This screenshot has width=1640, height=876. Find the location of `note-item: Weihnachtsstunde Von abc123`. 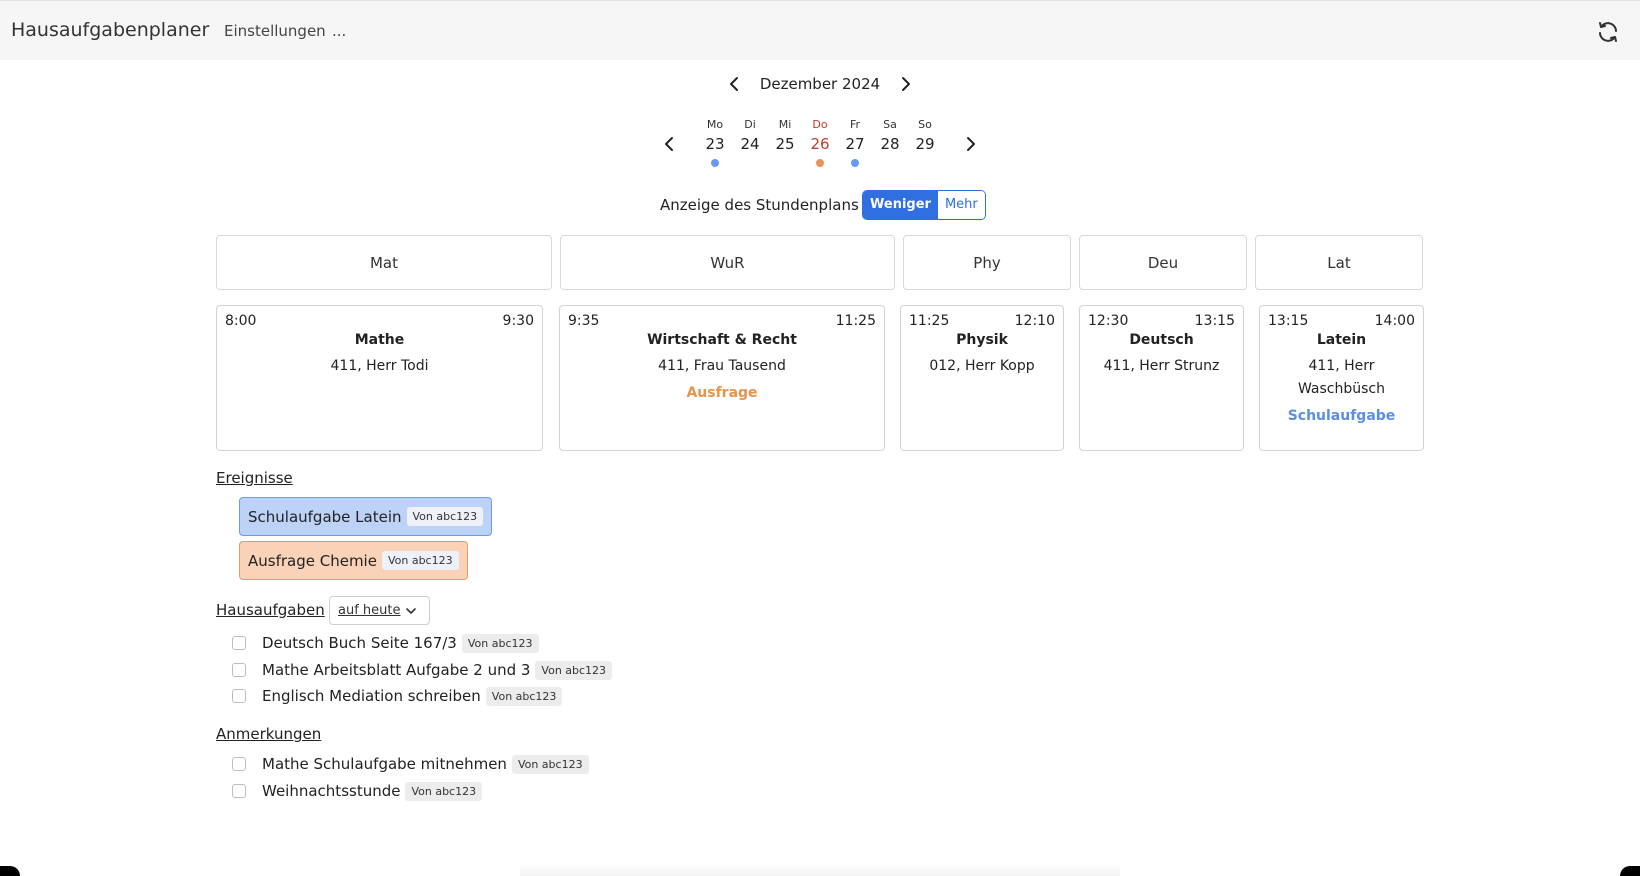

note-item: Weihnachtsstunde Von abc123 is located at coordinates (357, 791).